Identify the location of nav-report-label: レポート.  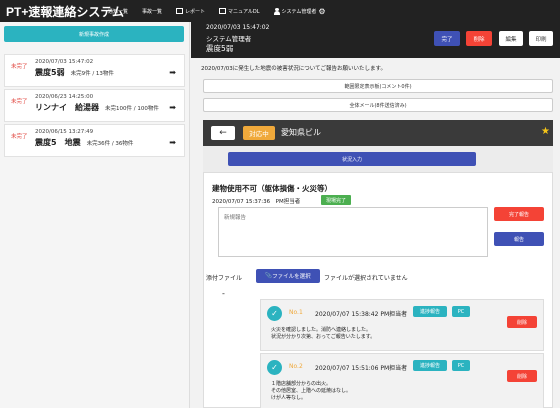
(195, 11).